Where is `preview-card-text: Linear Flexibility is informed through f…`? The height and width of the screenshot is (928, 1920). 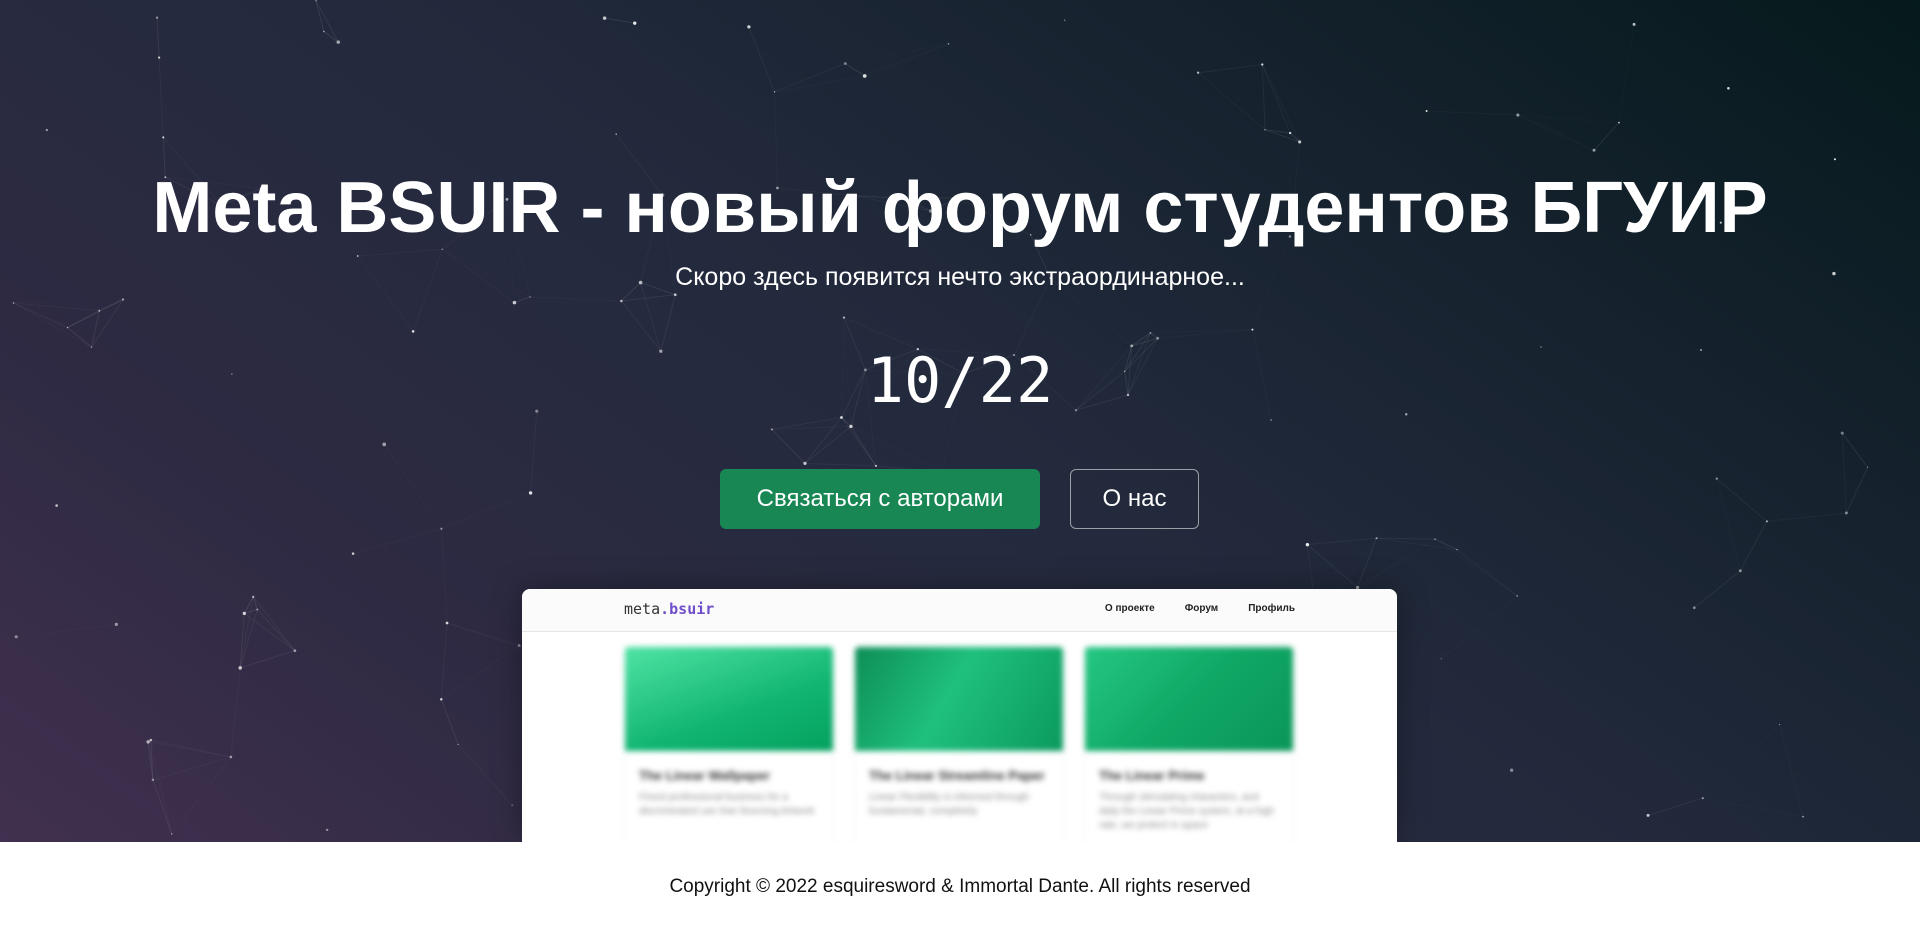
preview-card-text: Linear Flexibility is informed through f… is located at coordinates (949, 804).